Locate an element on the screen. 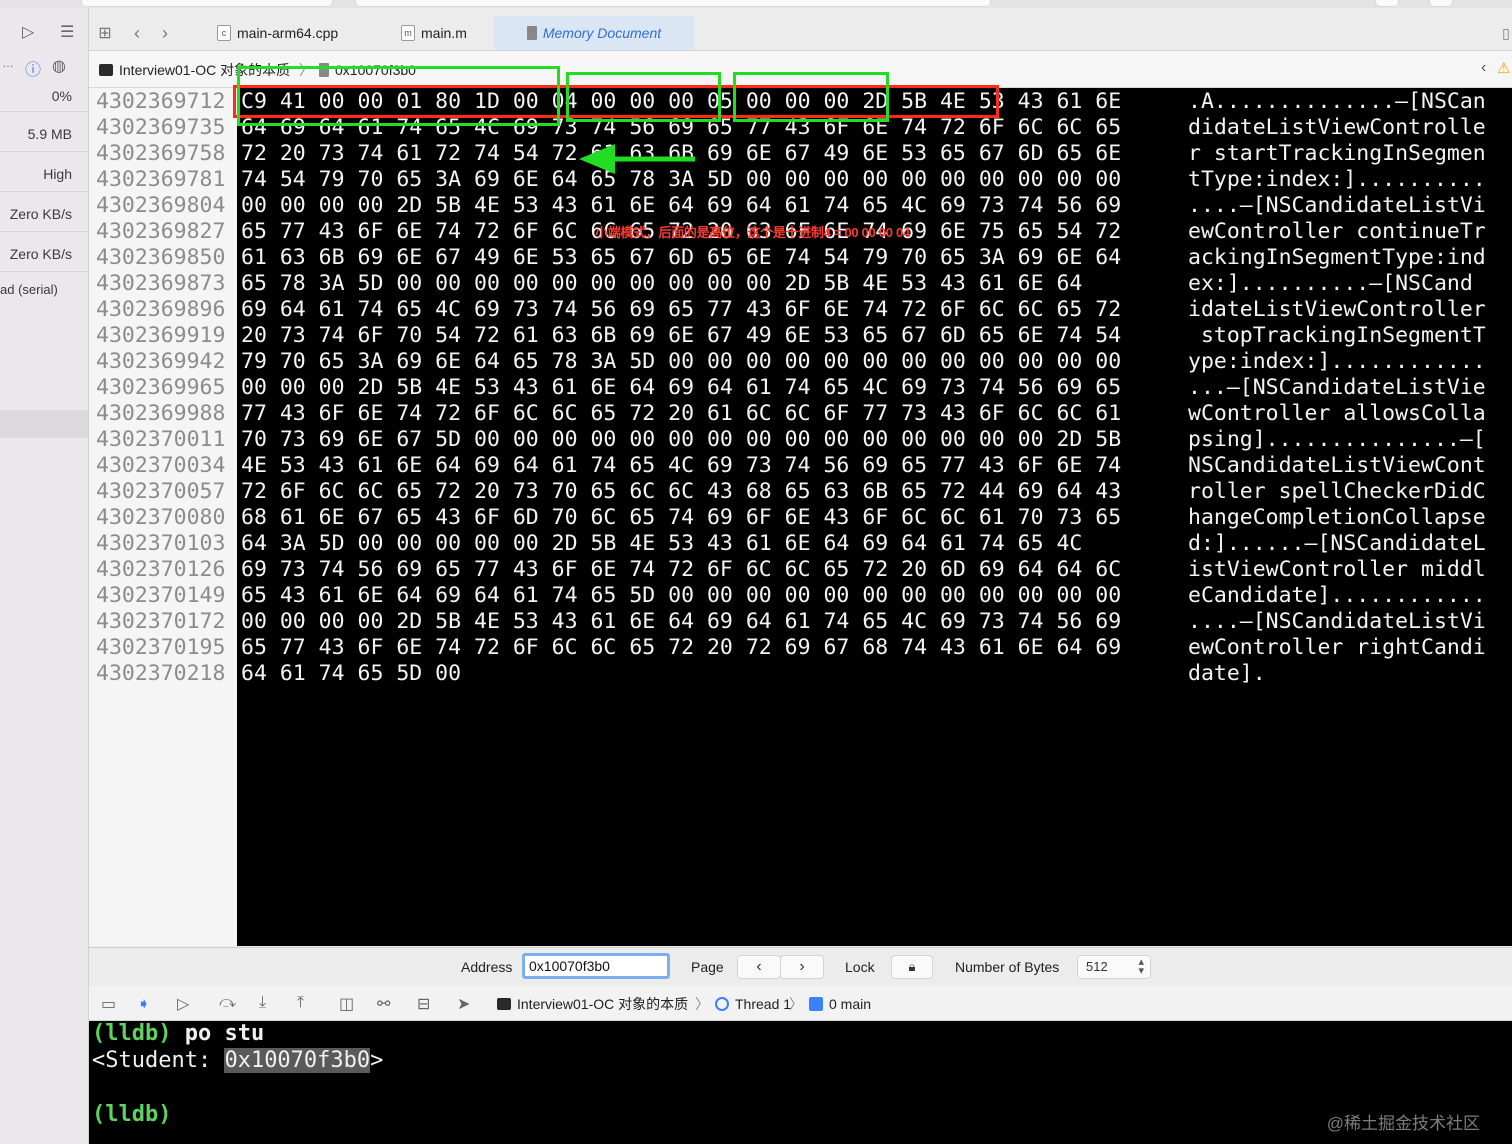 This screenshot has height=1144, width=1512. debug-breadcrumb-thread: 〉 Thread 1 is located at coordinates (743, 1004).